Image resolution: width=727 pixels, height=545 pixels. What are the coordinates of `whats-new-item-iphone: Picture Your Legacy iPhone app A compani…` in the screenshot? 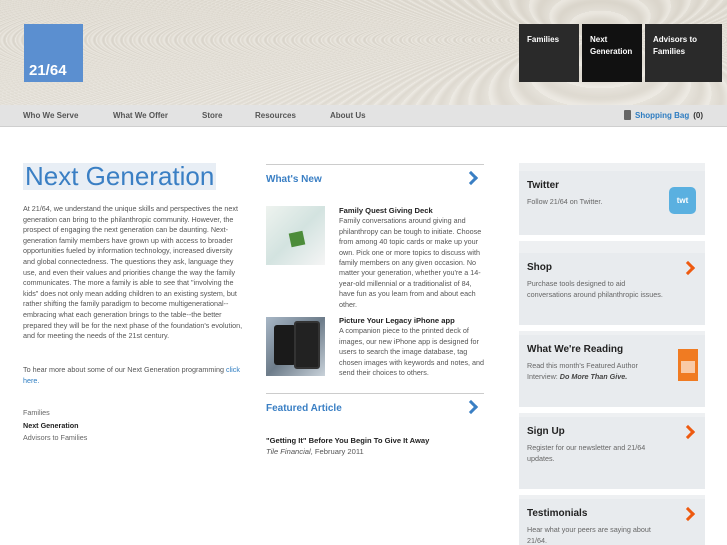 It's located at (413, 347).